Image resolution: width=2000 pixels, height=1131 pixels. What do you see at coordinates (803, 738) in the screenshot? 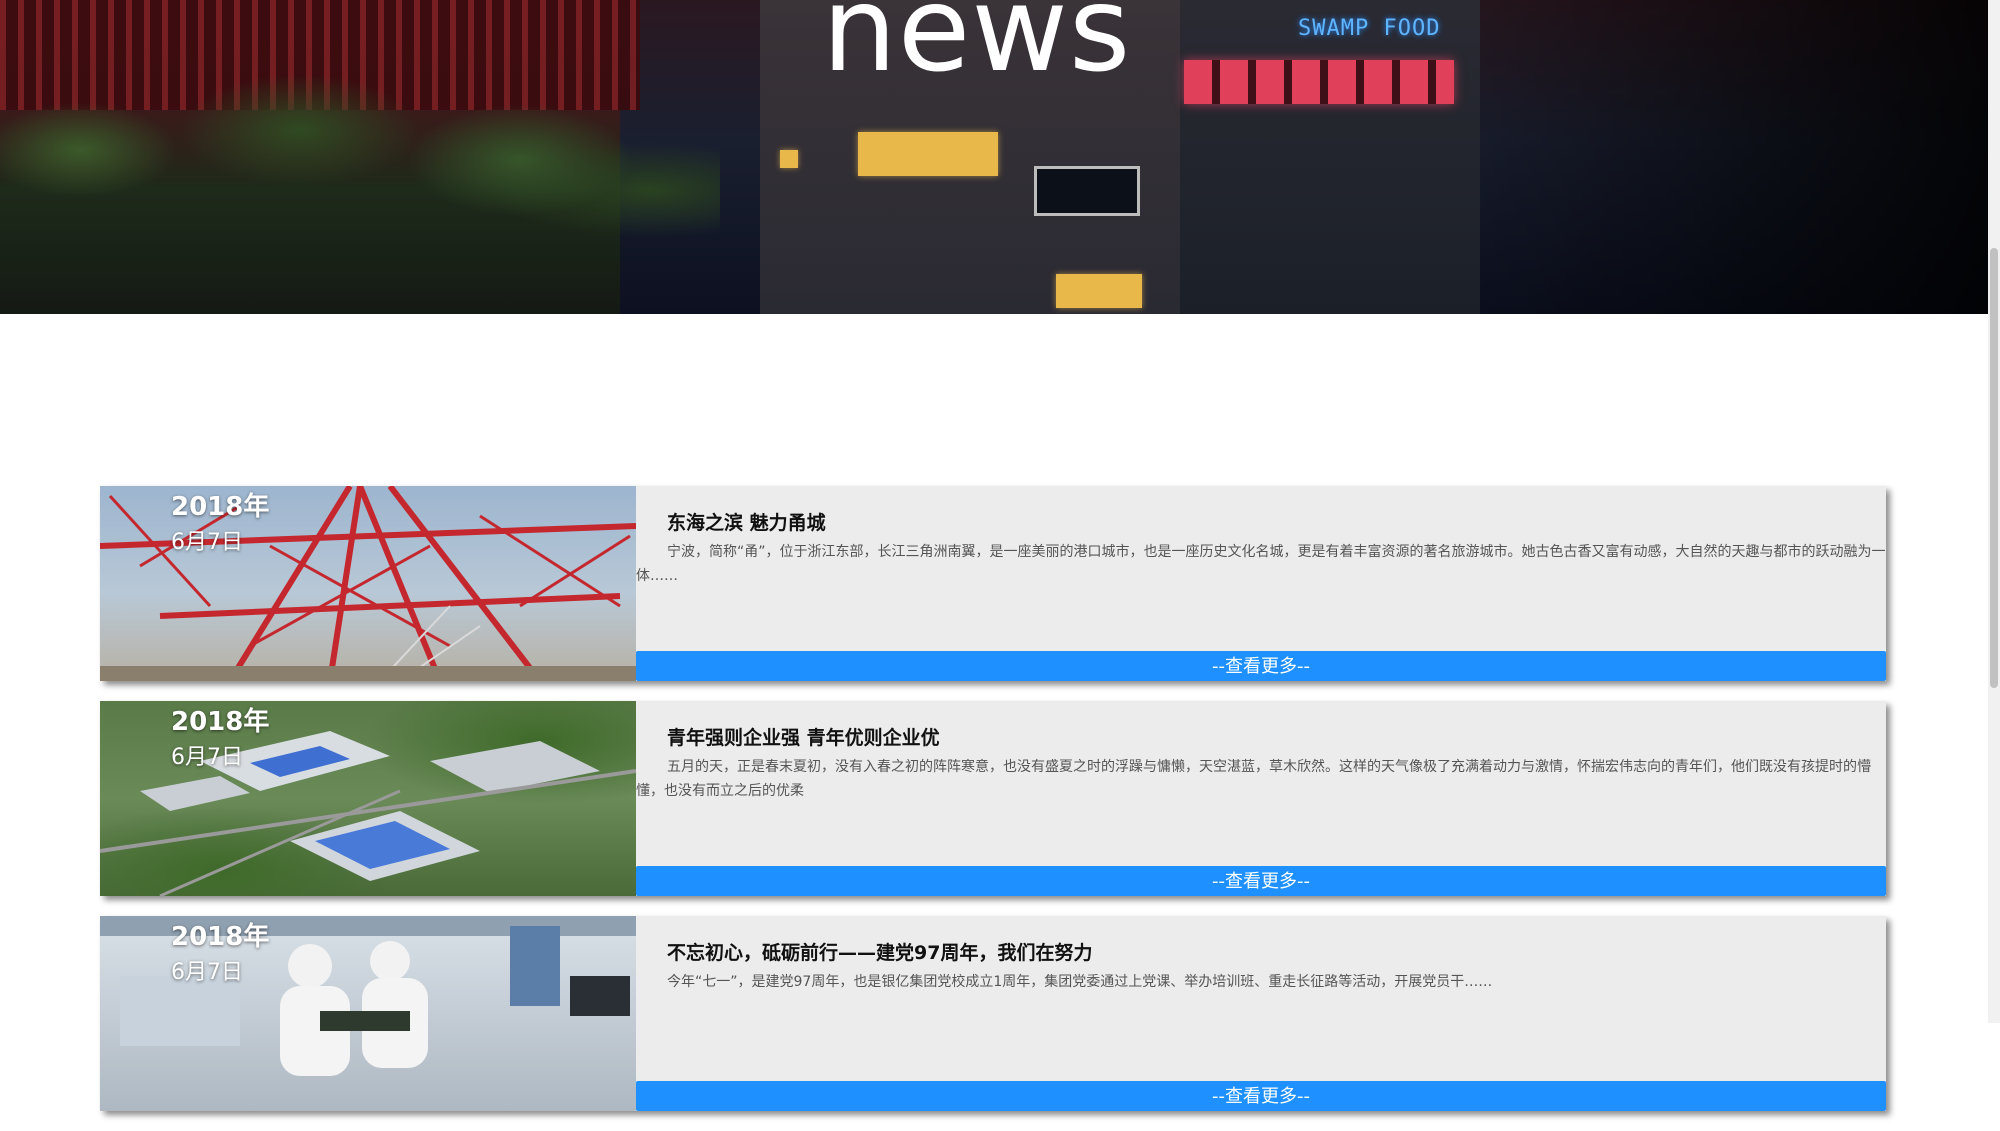
I see `news-title: 青年强则企业强 青年优则企业优` at bounding box center [803, 738].